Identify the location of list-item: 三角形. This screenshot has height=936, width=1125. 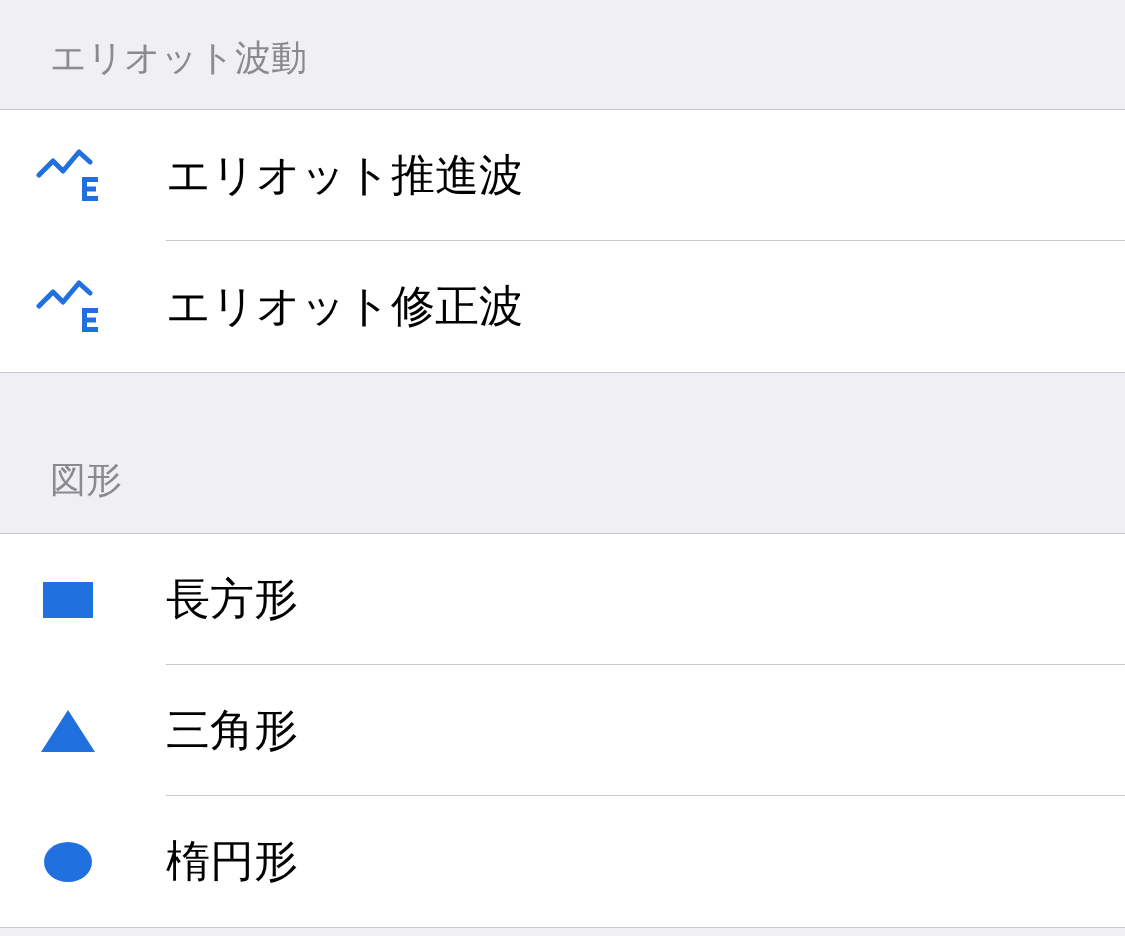
(645, 730).